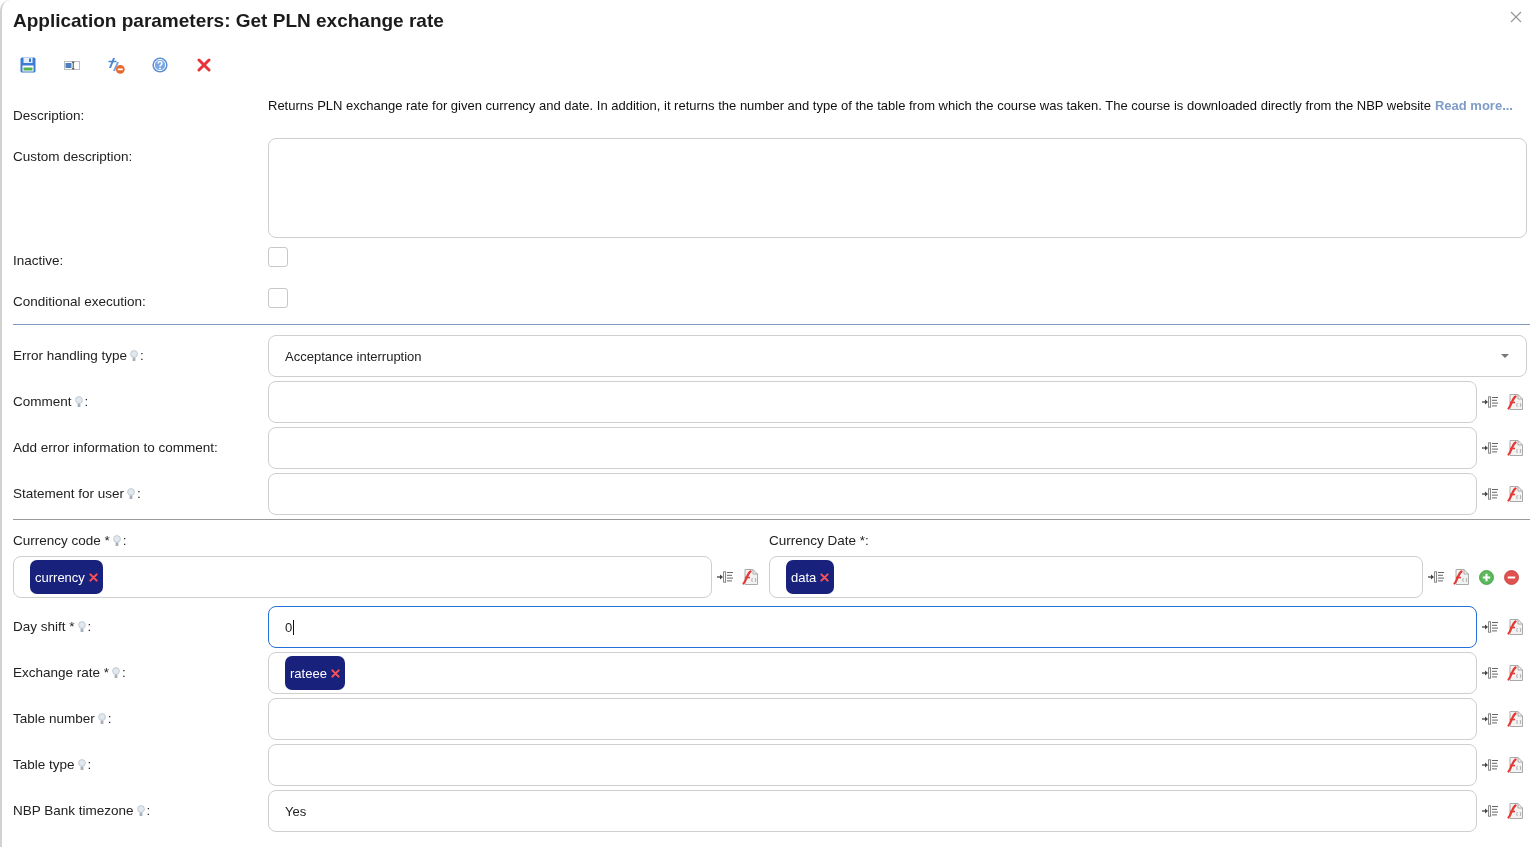 The image size is (1533, 847). Describe the element at coordinates (810, 577) in the screenshot. I see `variable-tag: data` at that location.